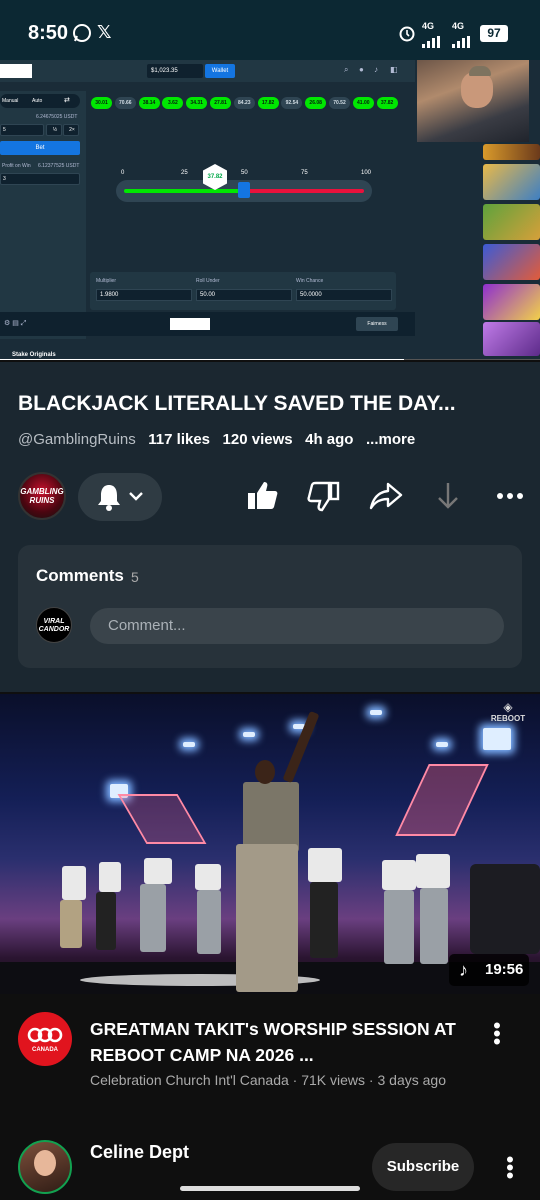 This screenshot has height=1200, width=540. What do you see at coordinates (184, 173) in the screenshot?
I see `slider-tick-label: 25` at bounding box center [184, 173].